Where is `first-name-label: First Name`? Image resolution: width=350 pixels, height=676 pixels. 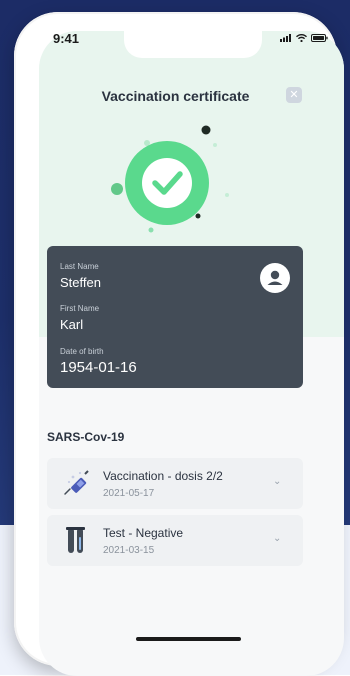
first-name-label: First Name is located at coordinates (80, 308).